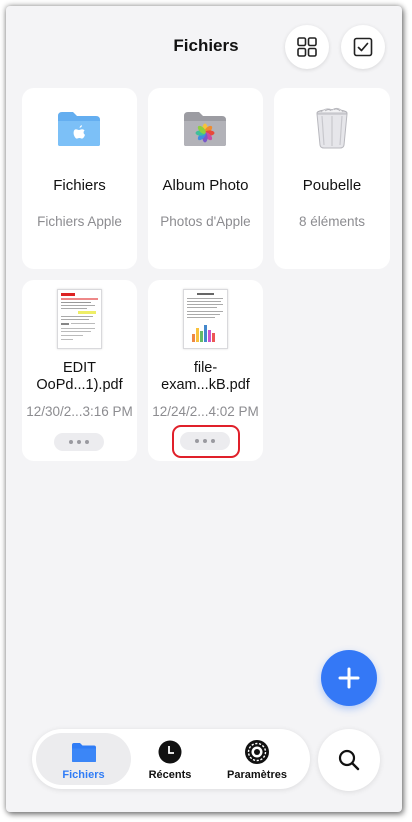 The image size is (412, 822). I want to click on file-name-line2: OoPd...1).pdf, so click(79, 385).